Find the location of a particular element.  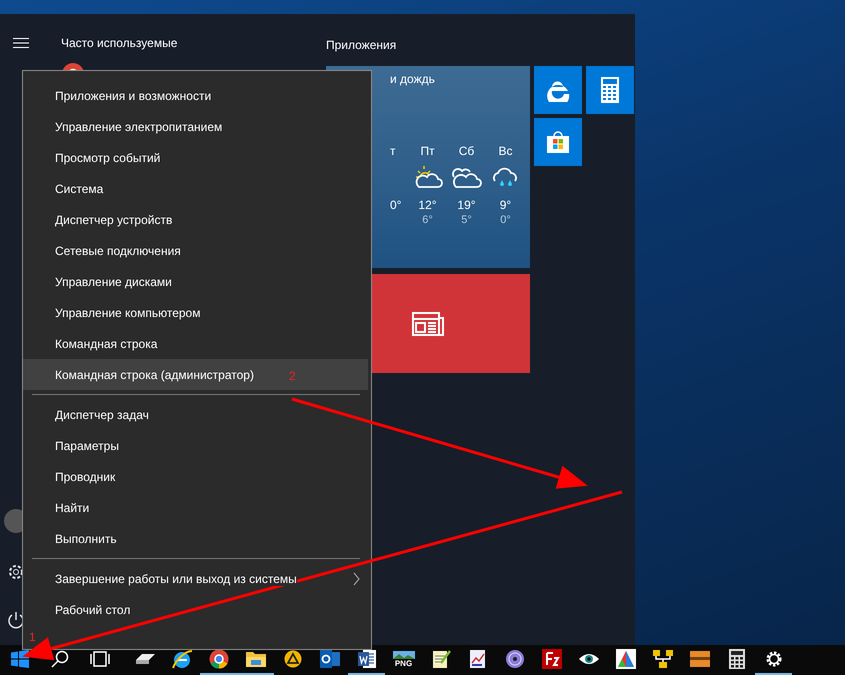

shopping-bag-icon is located at coordinates (558, 142).